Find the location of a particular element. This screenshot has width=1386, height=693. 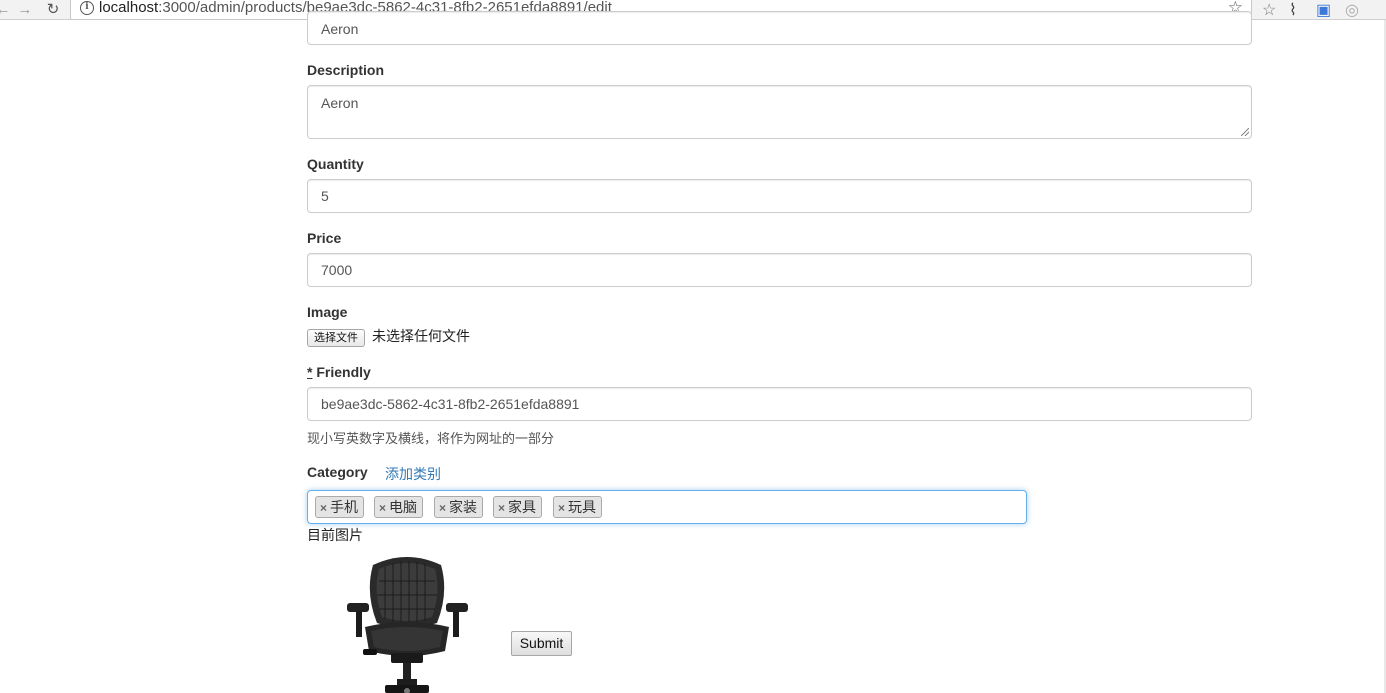

friendly-label: * Friendly is located at coordinates (339, 372).